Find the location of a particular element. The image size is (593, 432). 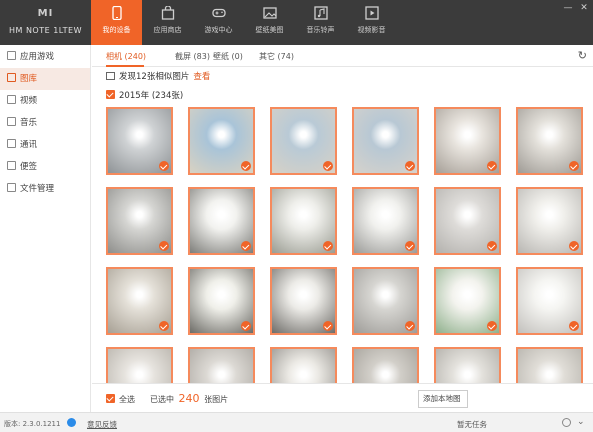

sidebar-item-label: 音乐 is located at coordinates (29, 123).